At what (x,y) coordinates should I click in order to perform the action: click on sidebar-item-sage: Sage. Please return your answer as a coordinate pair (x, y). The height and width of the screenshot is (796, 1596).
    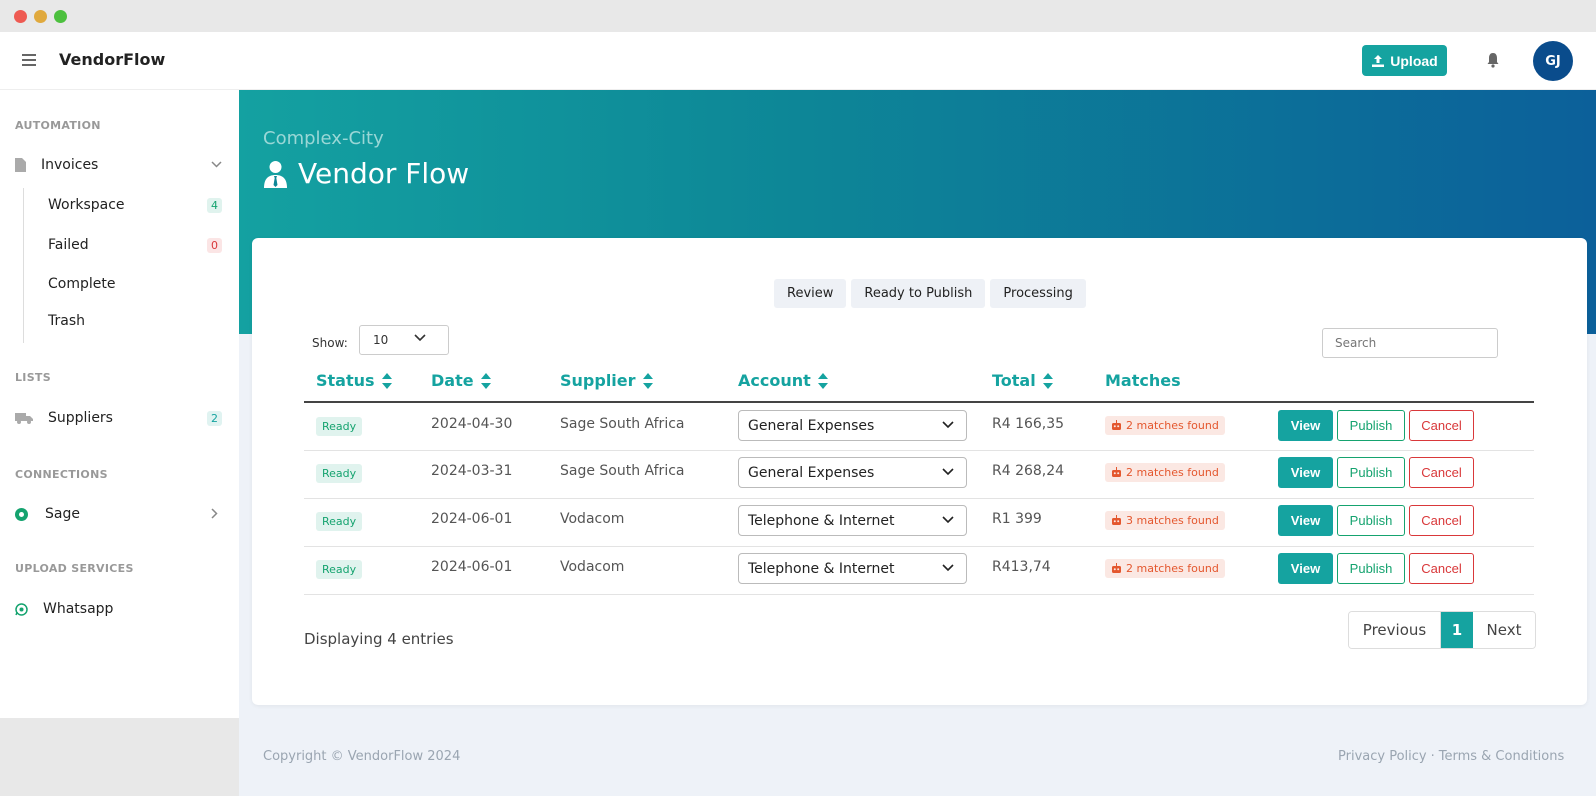
    Looking at the image, I should click on (120, 514).